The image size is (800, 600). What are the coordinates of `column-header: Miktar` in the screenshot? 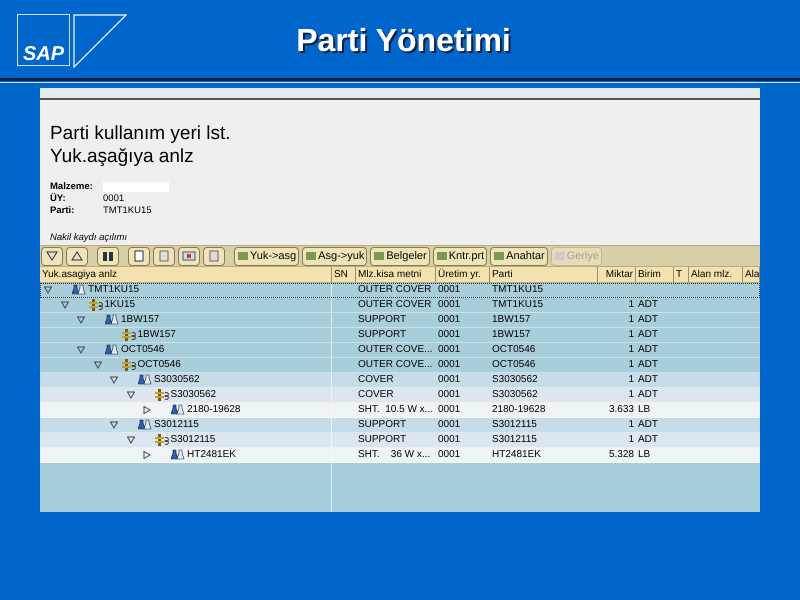 It's located at (617, 274).